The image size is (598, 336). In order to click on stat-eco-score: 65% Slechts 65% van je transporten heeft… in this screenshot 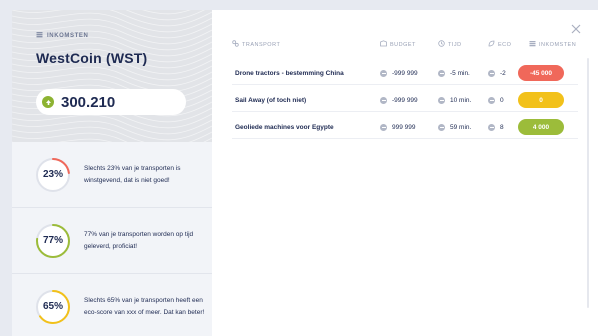, I will do `click(112, 305)`.